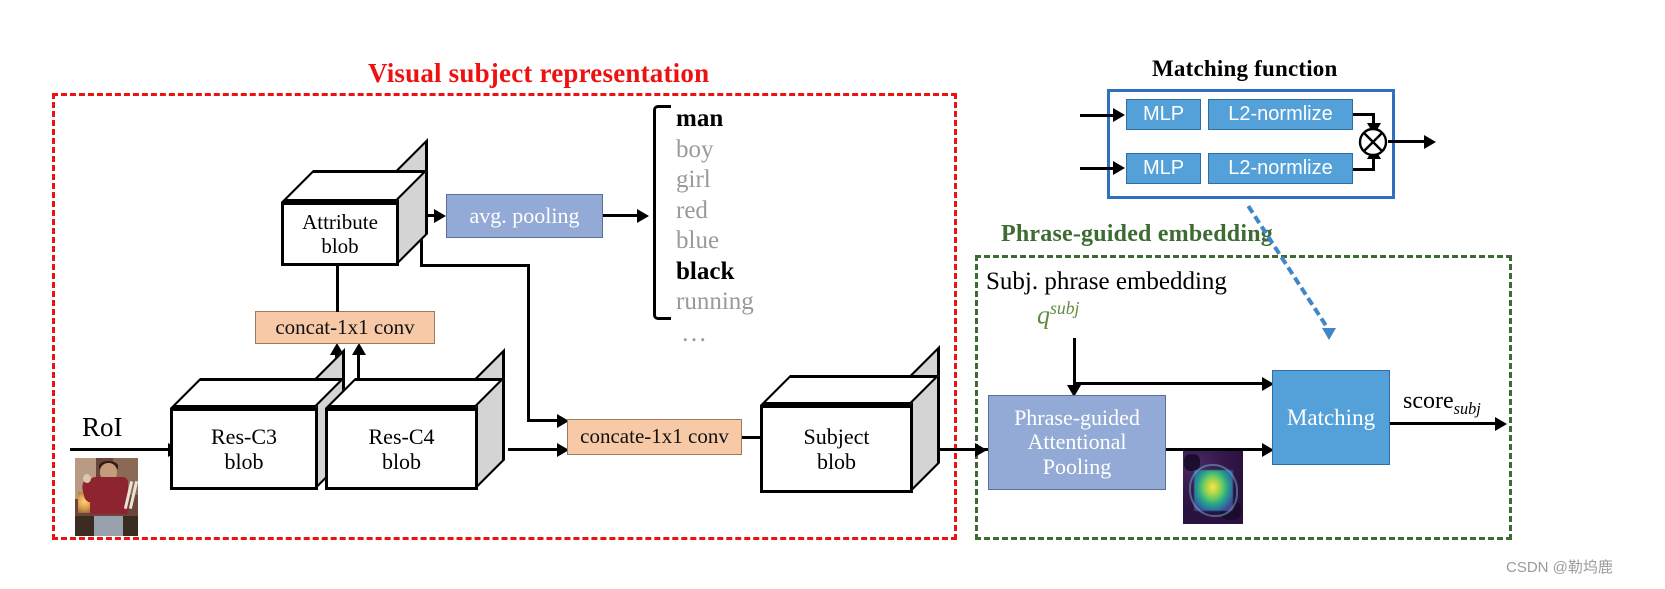 The width and height of the screenshot is (1665, 589). What do you see at coordinates (401, 449) in the screenshot?
I see `res-c4-blob-label: Res-C4 blob` at bounding box center [401, 449].